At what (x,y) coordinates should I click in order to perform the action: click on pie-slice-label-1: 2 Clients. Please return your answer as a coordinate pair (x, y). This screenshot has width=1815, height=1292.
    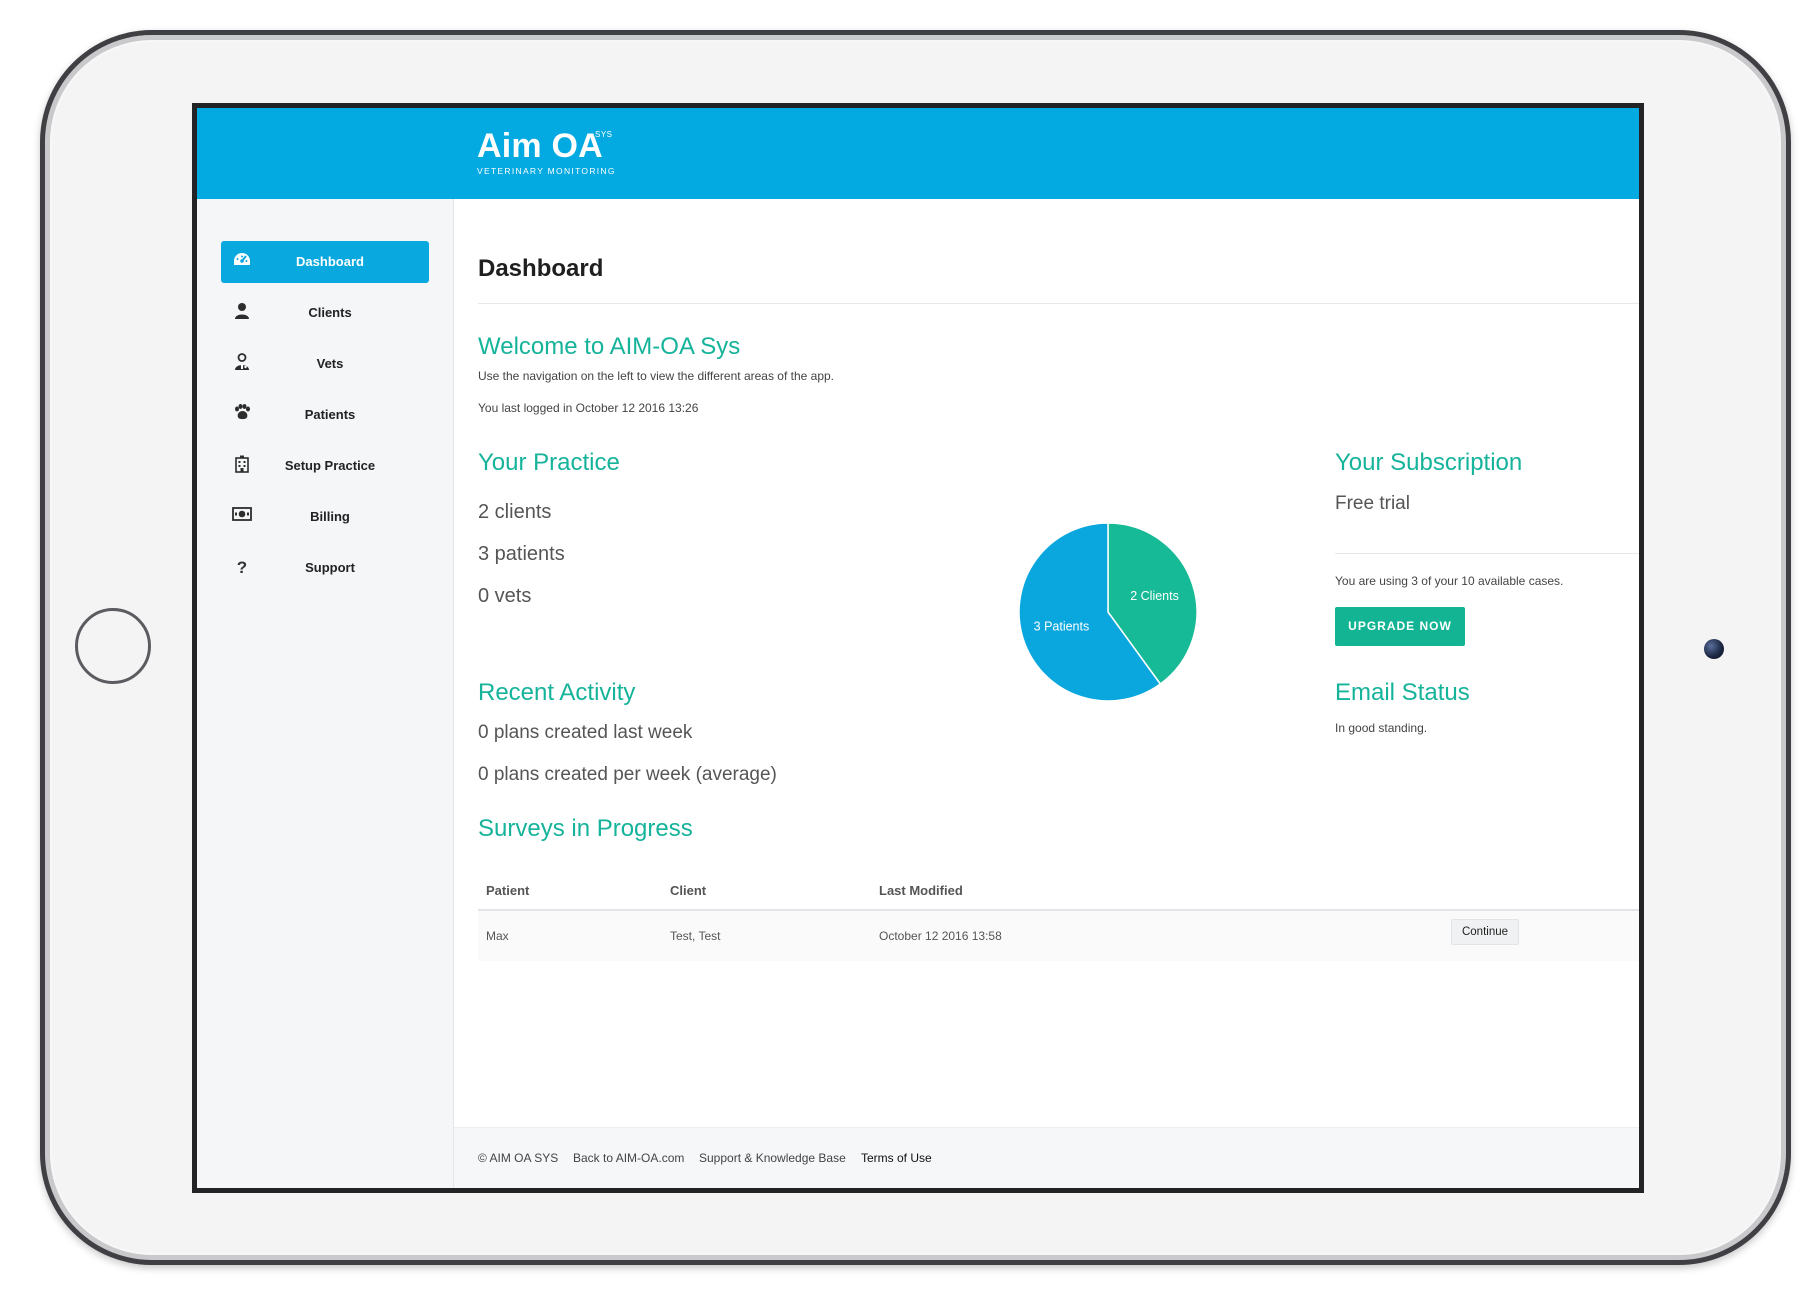
    Looking at the image, I should click on (1154, 596).